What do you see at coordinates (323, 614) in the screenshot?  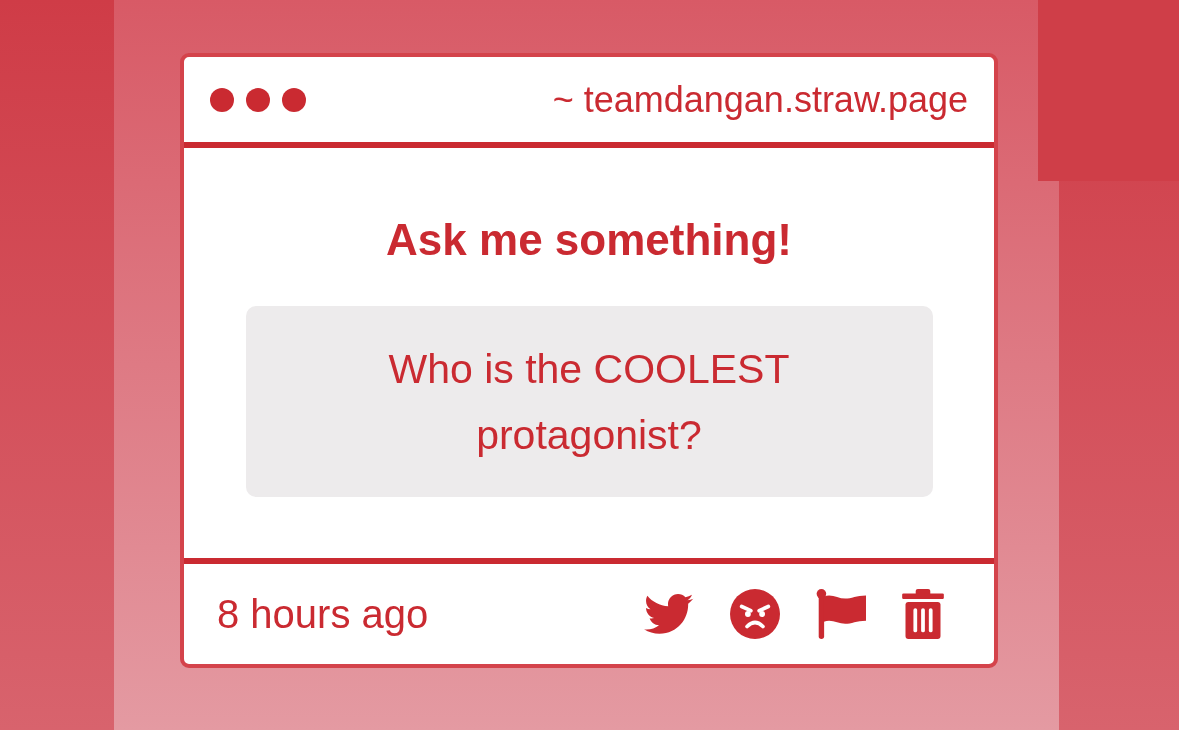 I see `time-text: 8 hours ago` at bounding box center [323, 614].